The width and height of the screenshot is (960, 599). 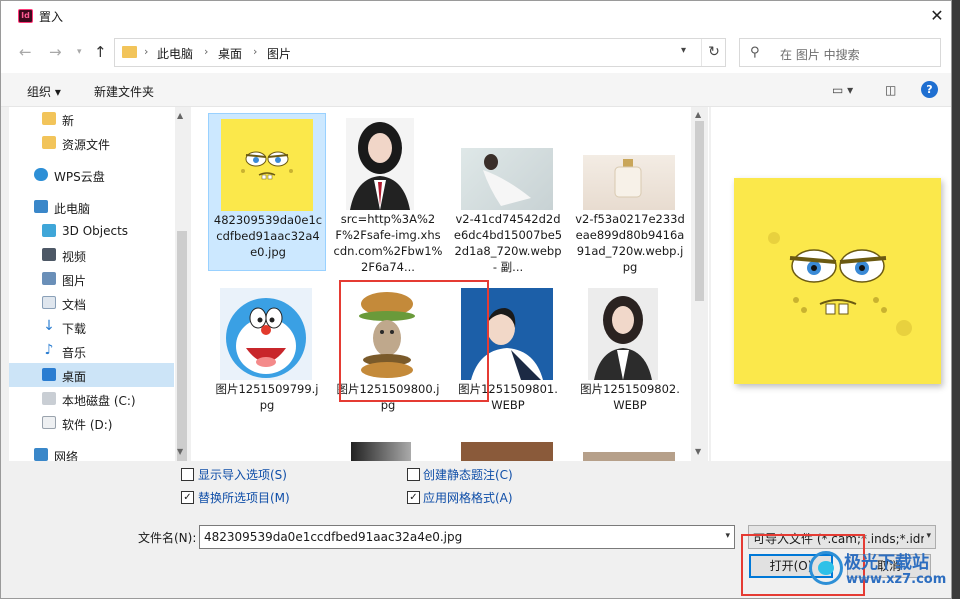 What do you see at coordinates (91, 303) in the screenshot?
I see `sidebar-item-documents: 文档` at bounding box center [91, 303].